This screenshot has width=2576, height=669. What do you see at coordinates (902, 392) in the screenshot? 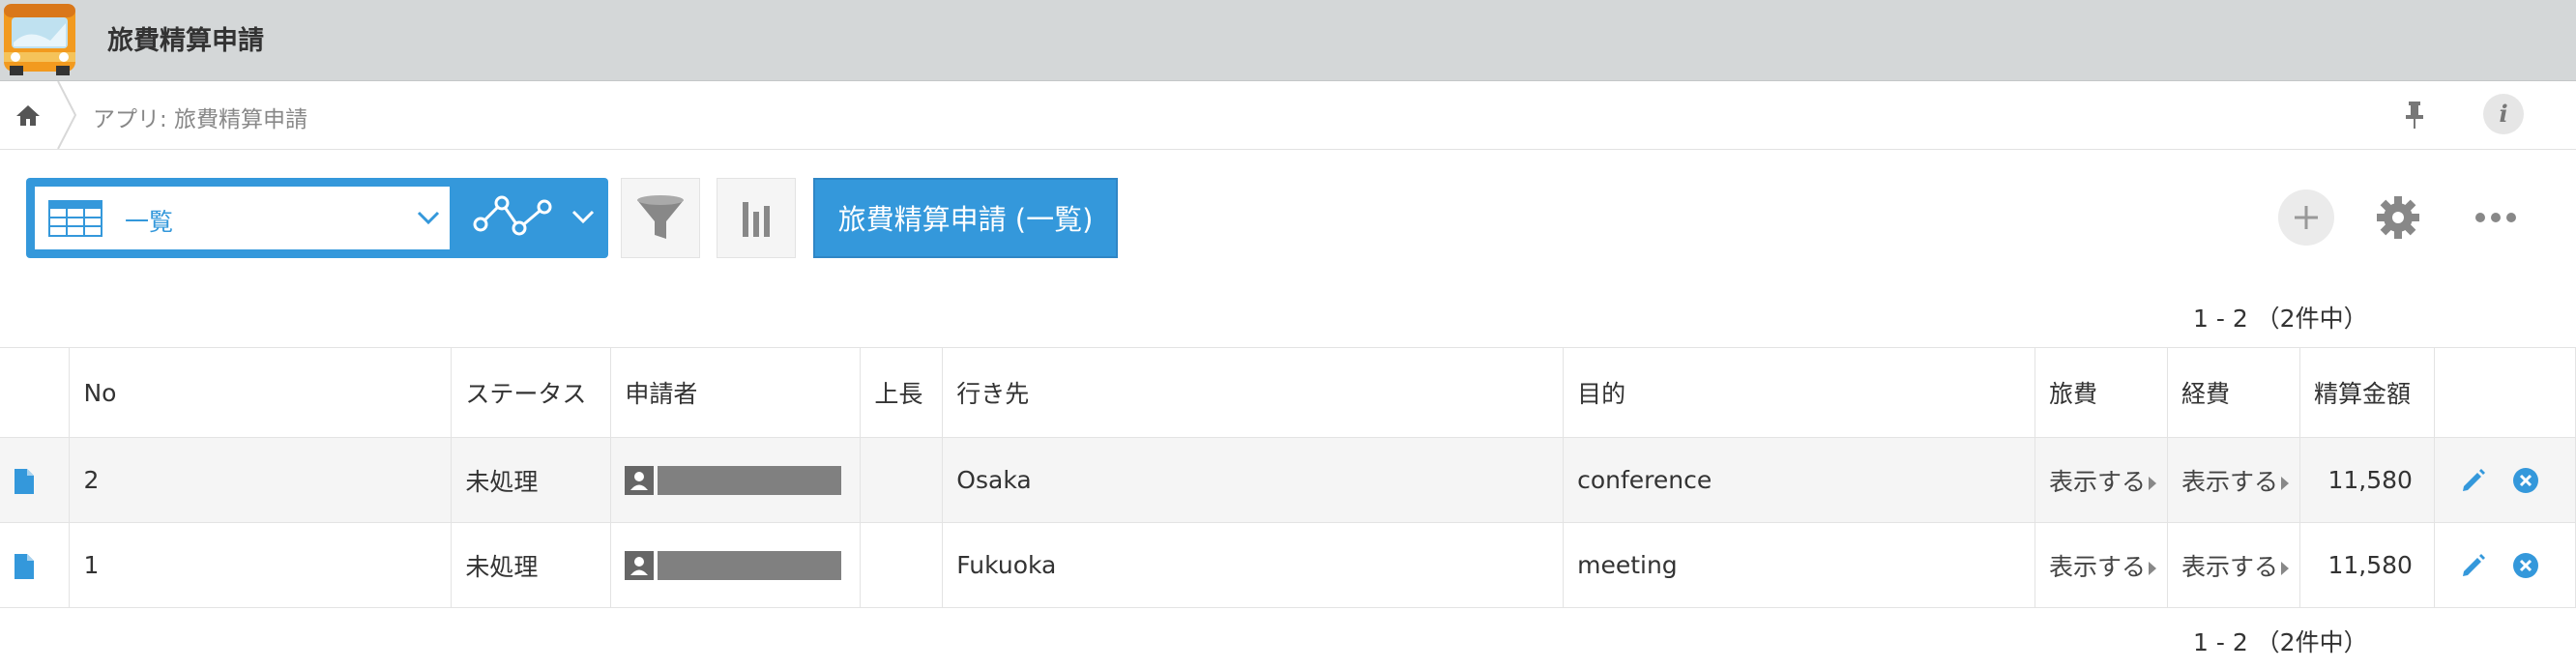
I see `column-header-supervisor: 上長` at bounding box center [902, 392].